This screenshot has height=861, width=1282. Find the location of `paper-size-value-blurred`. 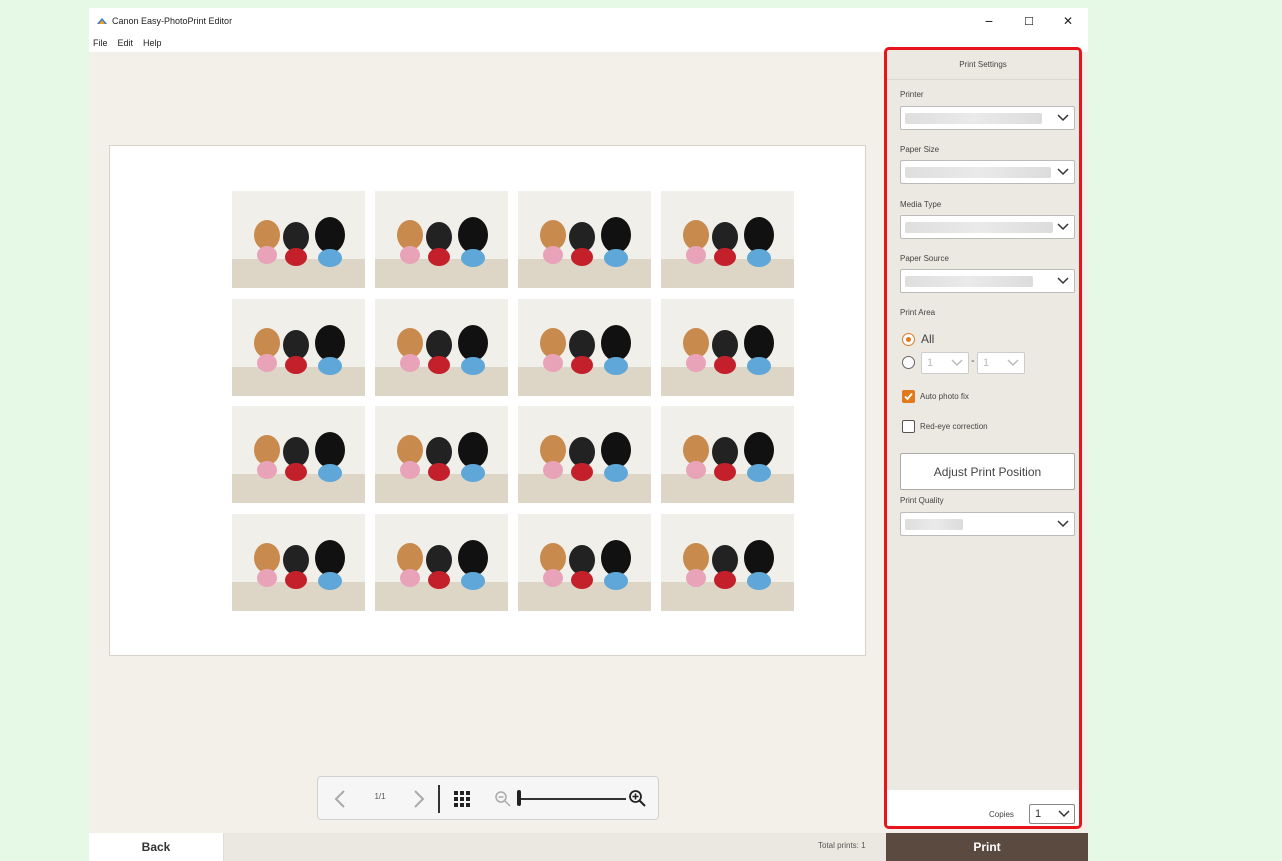

paper-size-value-blurred is located at coordinates (978, 172).